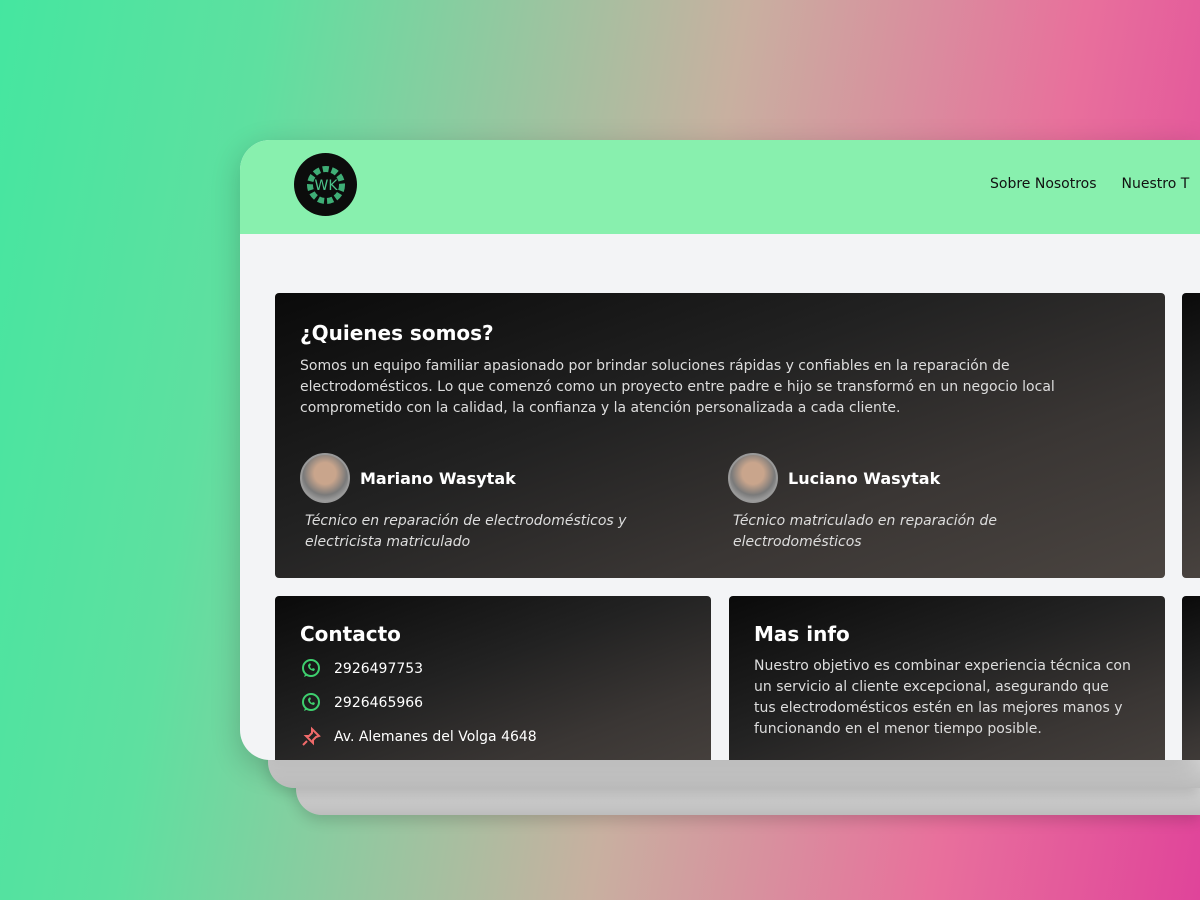 The width and height of the screenshot is (1200, 900). I want to click on contact-address: Av. Alemanes del Volga 4648, so click(493, 737).